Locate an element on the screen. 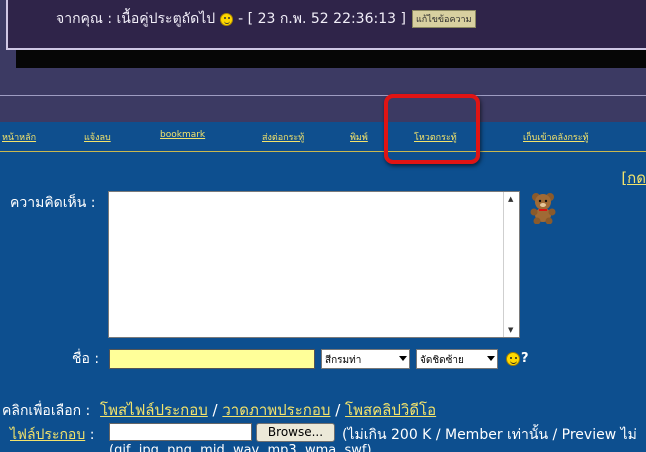 The width and height of the screenshot is (646, 452). post-video-link: โพสคลิปวิดีโอ is located at coordinates (390, 410).